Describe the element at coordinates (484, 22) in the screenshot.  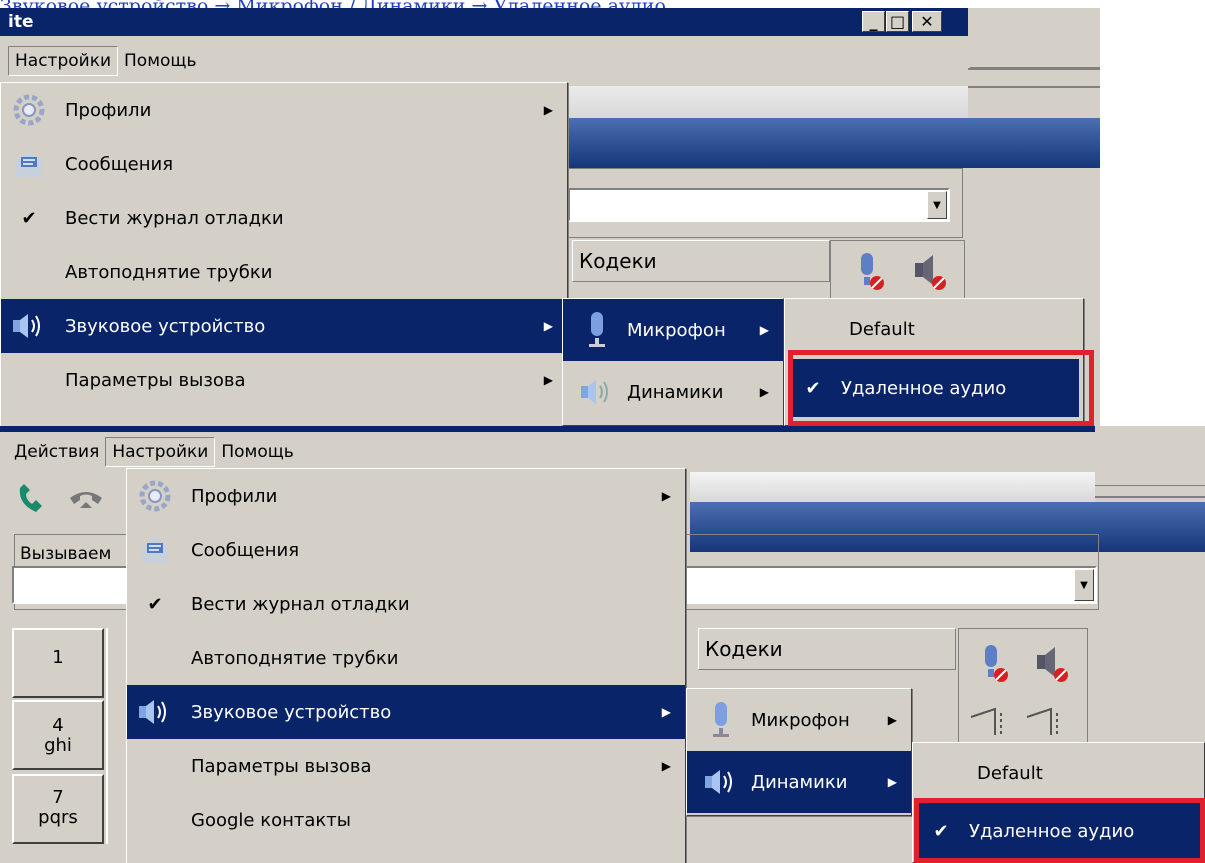
I see `window-titlebar: ite _ □ ✕` at that location.